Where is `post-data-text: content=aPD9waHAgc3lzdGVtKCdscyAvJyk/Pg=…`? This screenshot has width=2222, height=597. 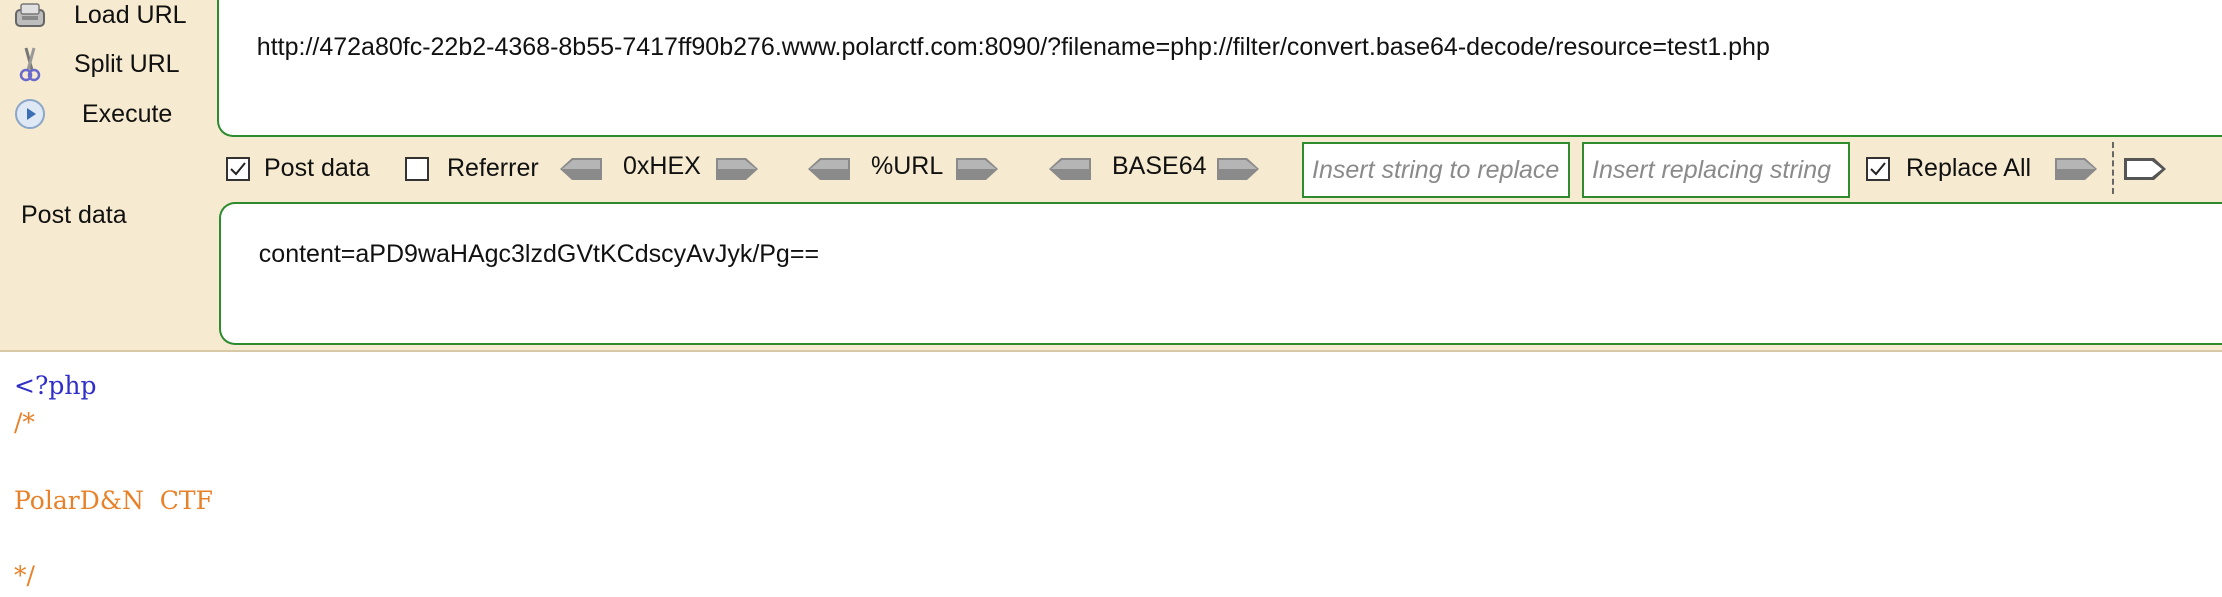
post-data-text: content=aPD9waHAgc3lzdGVtKCdscyAvJyk/Pg=… is located at coordinates (539, 254).